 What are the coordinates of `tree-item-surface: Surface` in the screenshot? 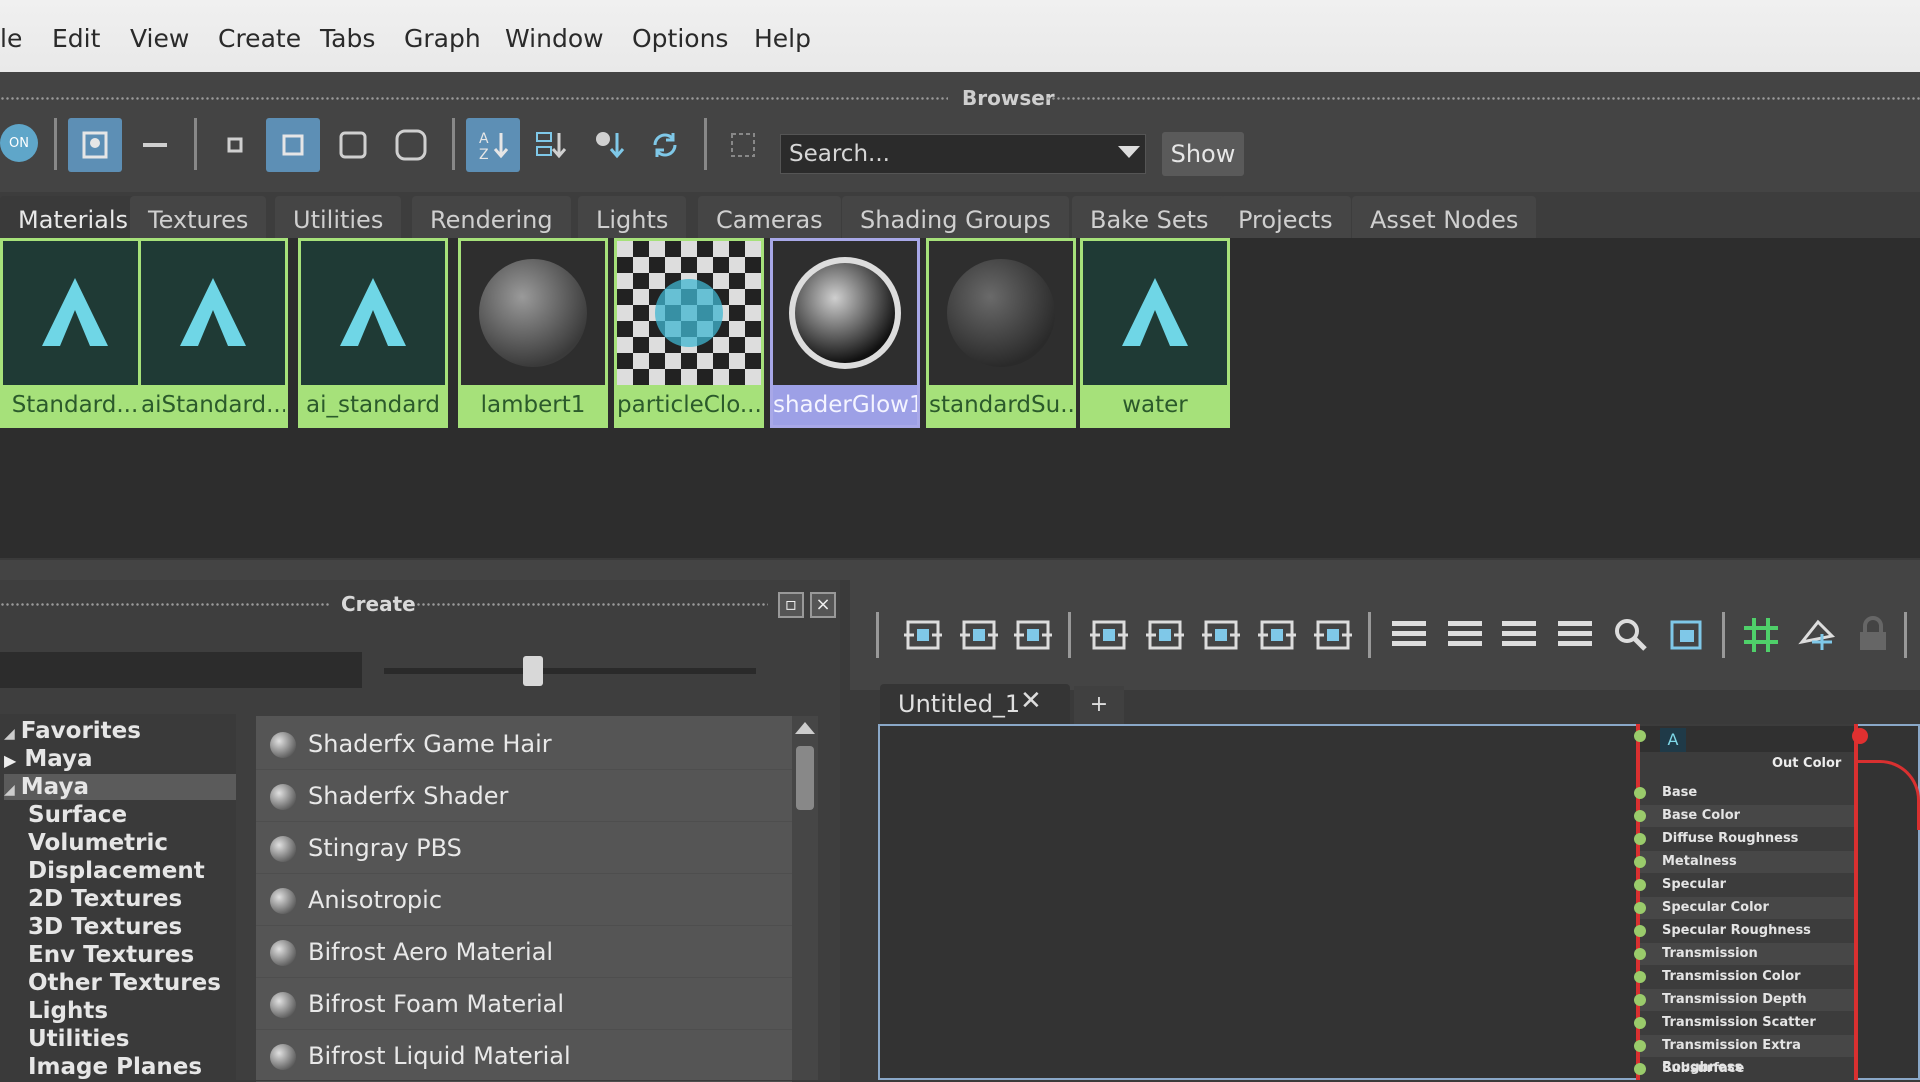 It's located at (131, 815).